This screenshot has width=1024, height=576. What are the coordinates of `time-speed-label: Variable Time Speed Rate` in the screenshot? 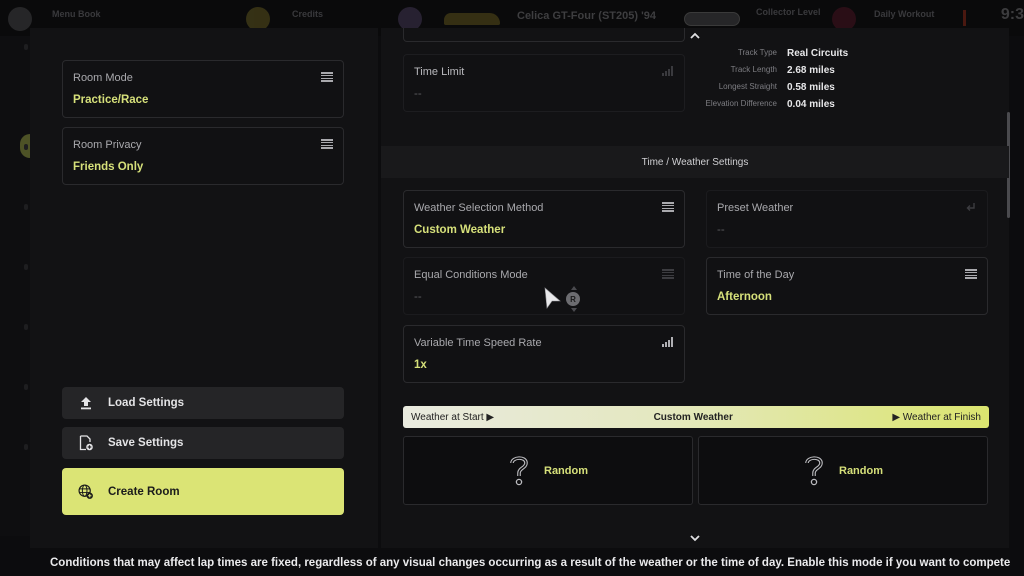 It's located at (478, 343).